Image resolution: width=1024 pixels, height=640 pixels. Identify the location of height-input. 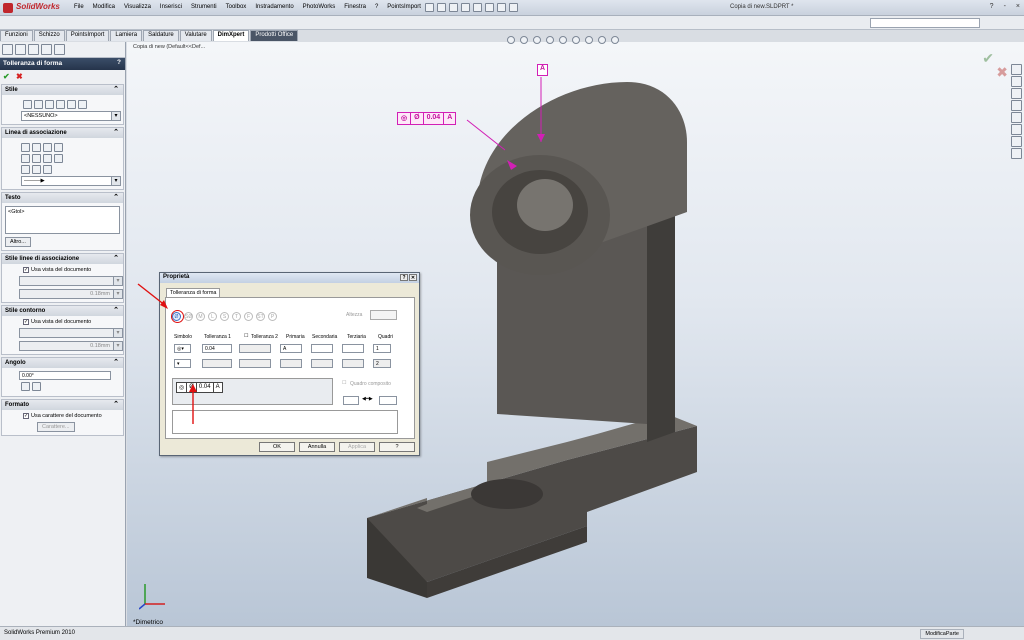
(383, 315).